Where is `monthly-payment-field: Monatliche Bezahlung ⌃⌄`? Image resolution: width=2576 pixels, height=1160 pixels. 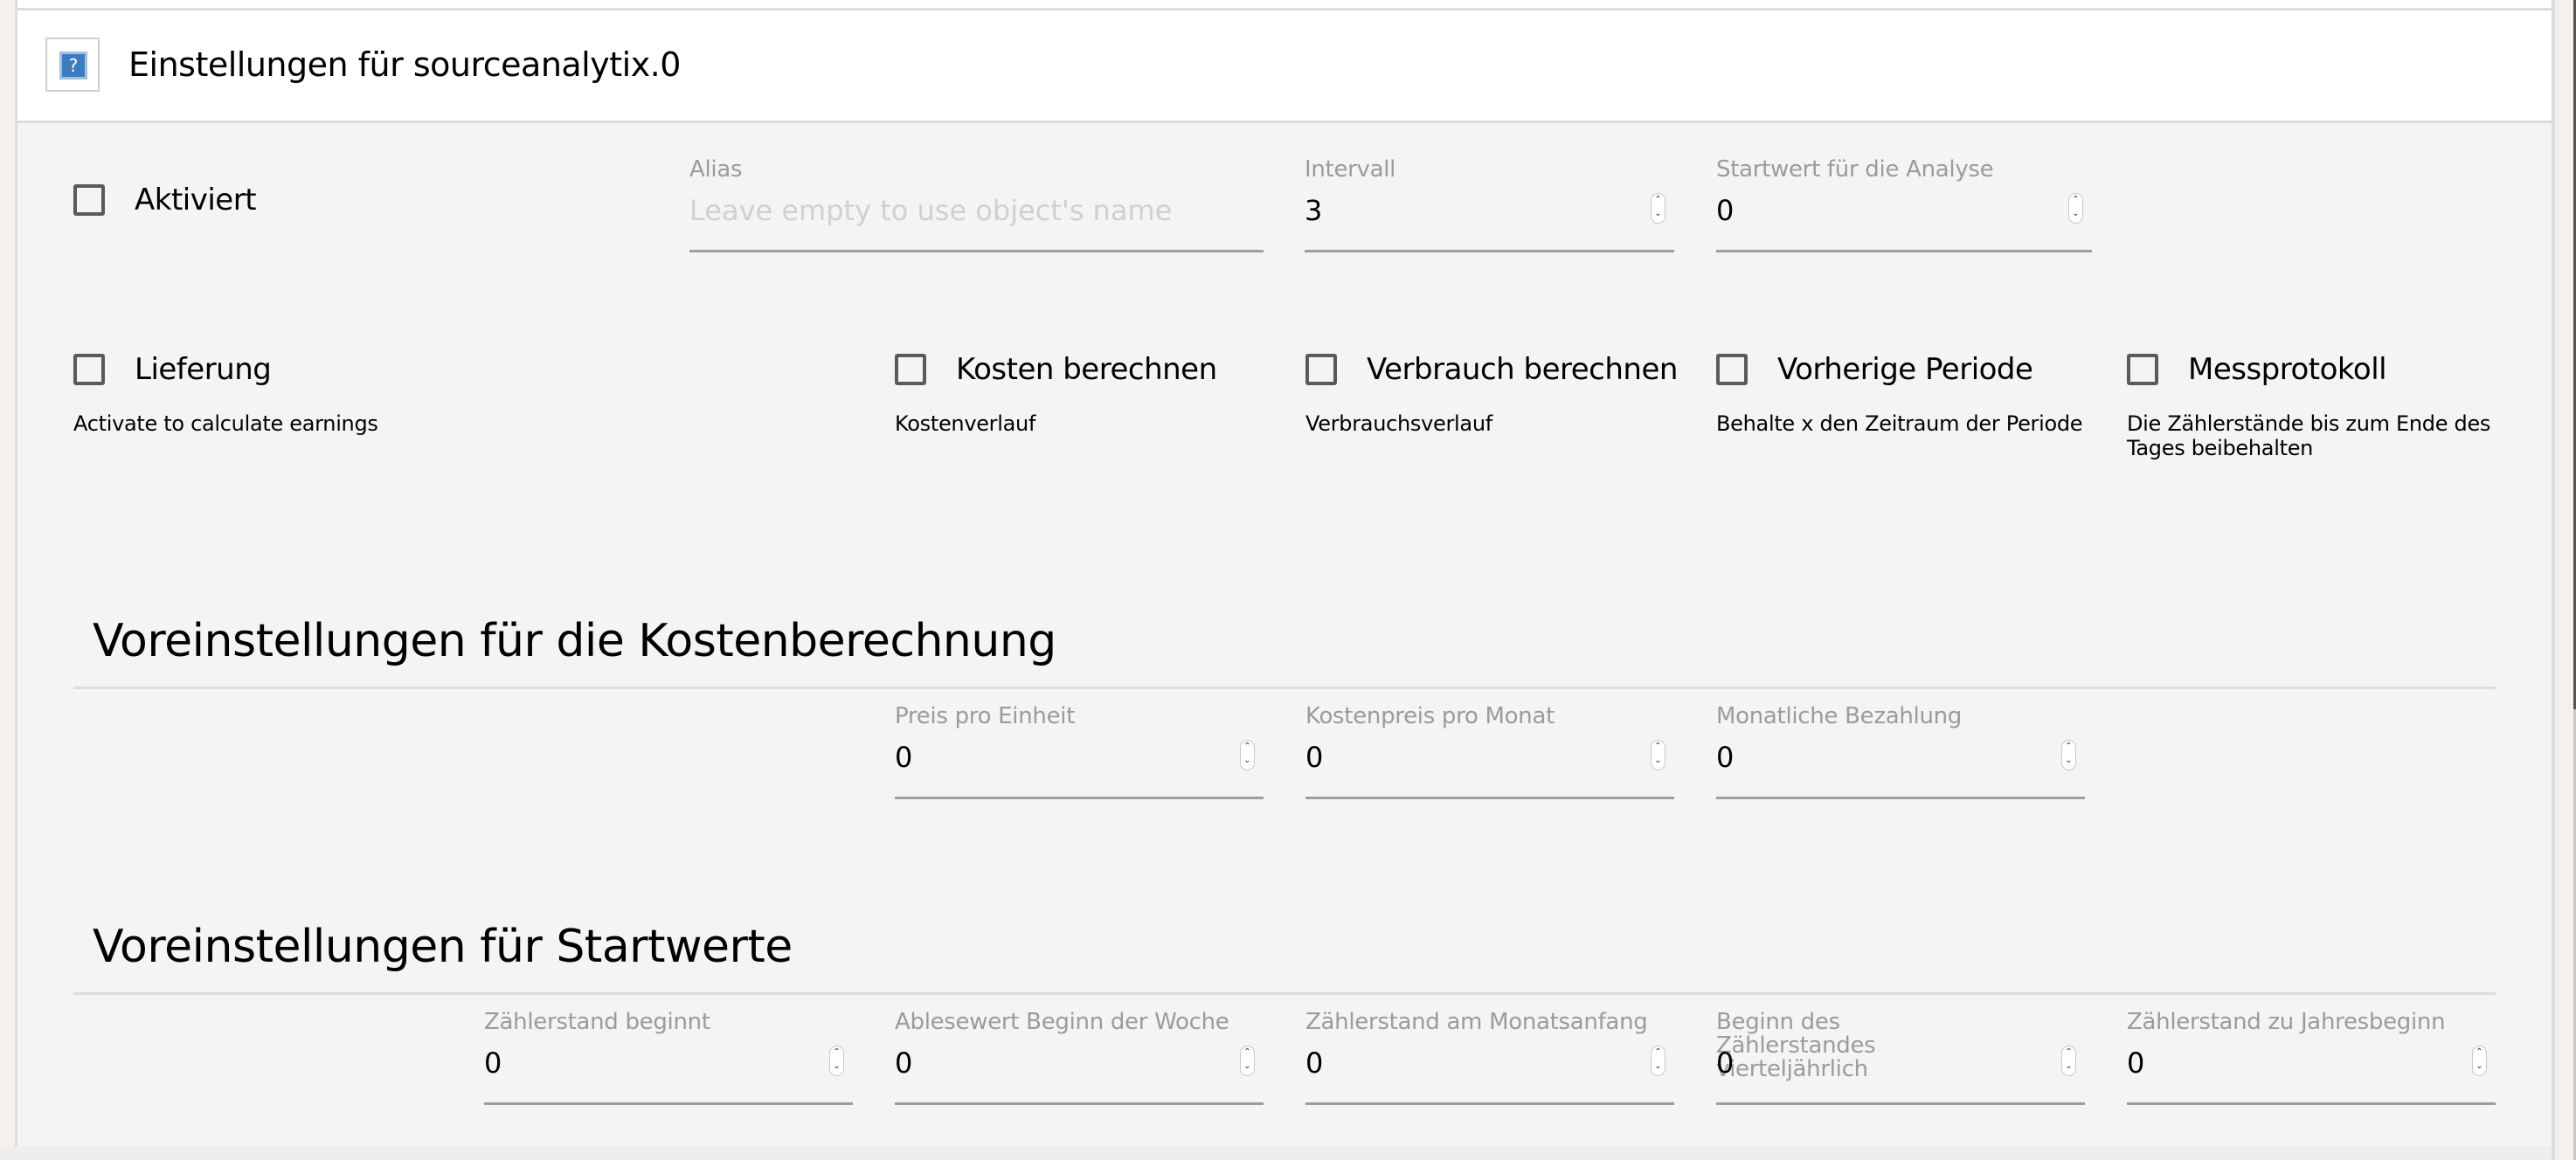
monthly-payment-field: Monatliche Bezahlung ⌃⌄ is located at coordinates (1900, 753).